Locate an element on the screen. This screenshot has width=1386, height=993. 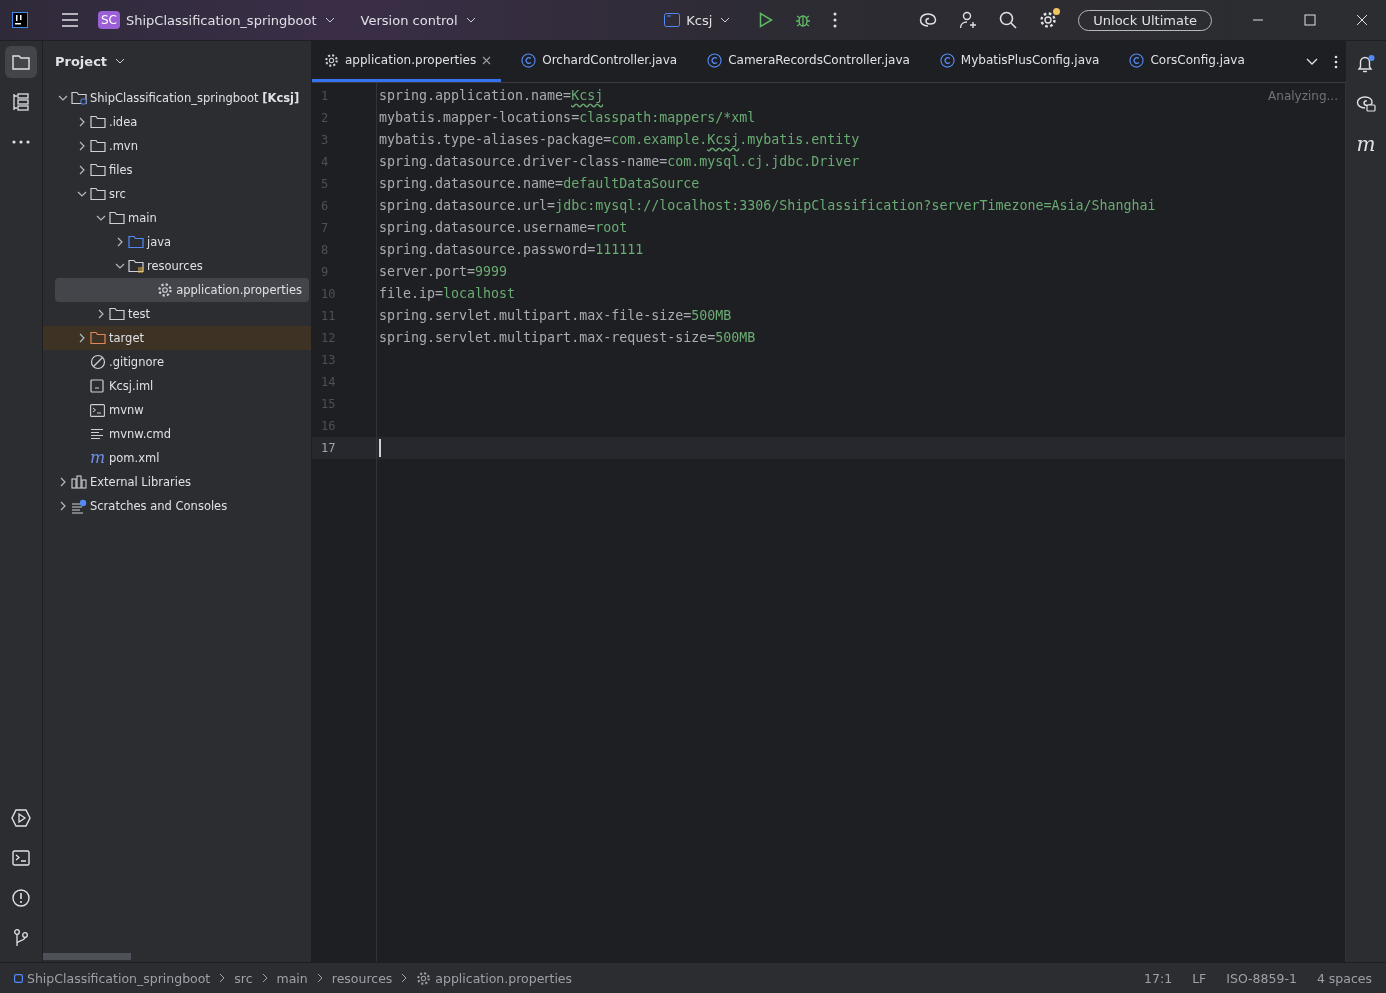
tree-item: mvnw is located at coordinates (176, 410).